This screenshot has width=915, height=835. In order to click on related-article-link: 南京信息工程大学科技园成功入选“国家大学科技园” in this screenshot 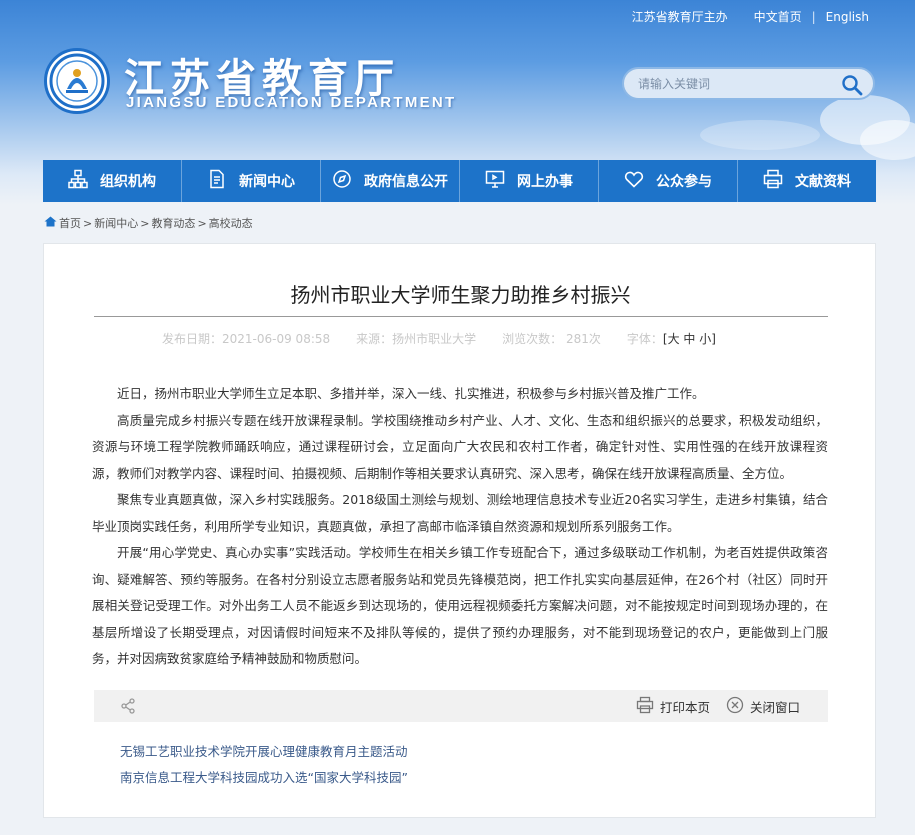, I will do `click(264, 778)`.